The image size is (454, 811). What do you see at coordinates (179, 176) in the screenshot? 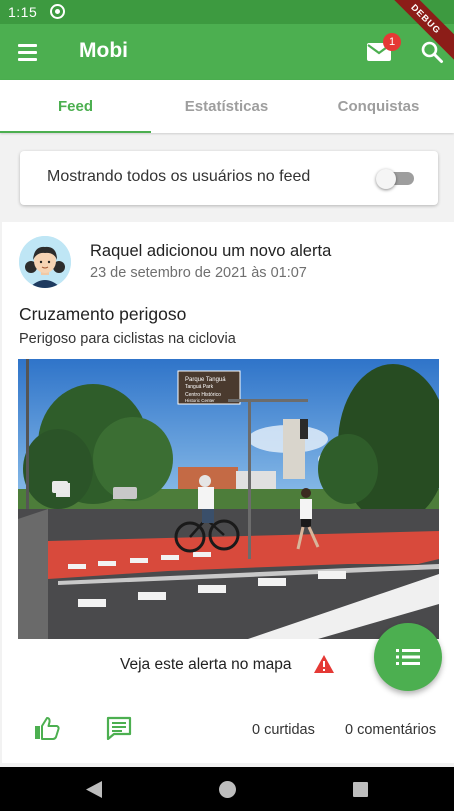
I see `feed-filter-label: Mostrando todos os usuários no feed` at bounding box center [179, 176].